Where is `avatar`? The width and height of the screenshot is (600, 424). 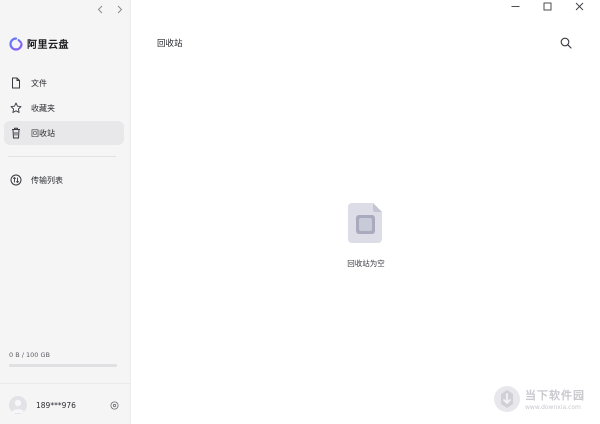 avatar is located at coordinates (18, 405).